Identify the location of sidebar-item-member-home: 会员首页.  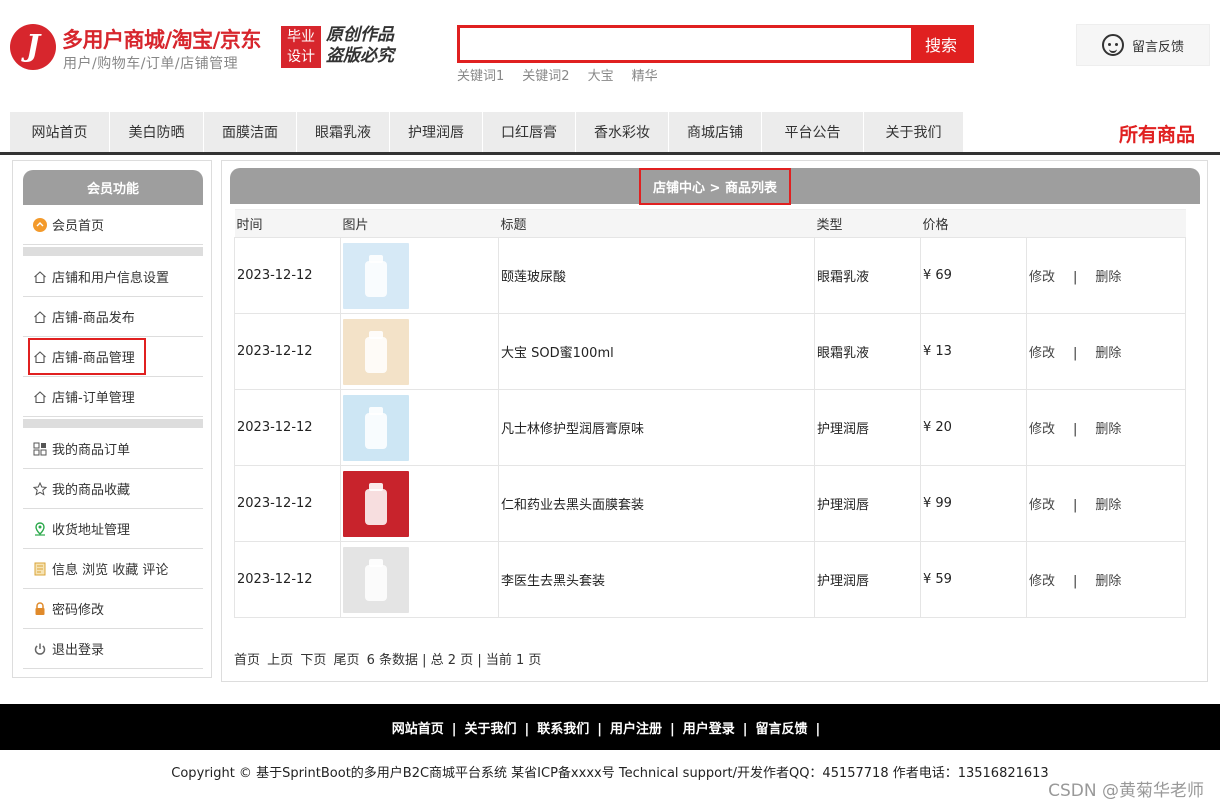
(113, 225).